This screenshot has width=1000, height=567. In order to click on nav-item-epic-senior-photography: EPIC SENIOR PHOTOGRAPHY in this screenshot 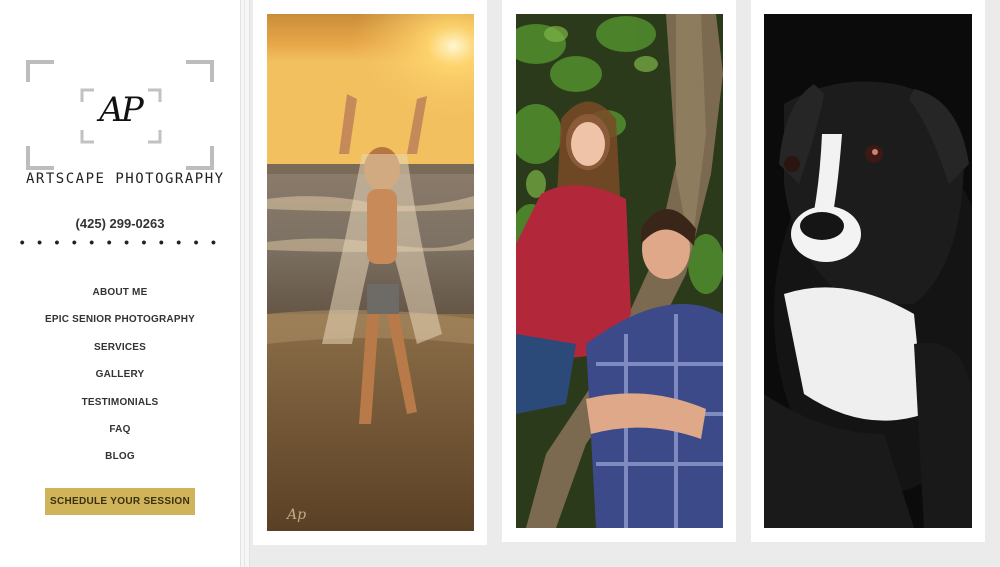, I will do `click(120, 325)`.